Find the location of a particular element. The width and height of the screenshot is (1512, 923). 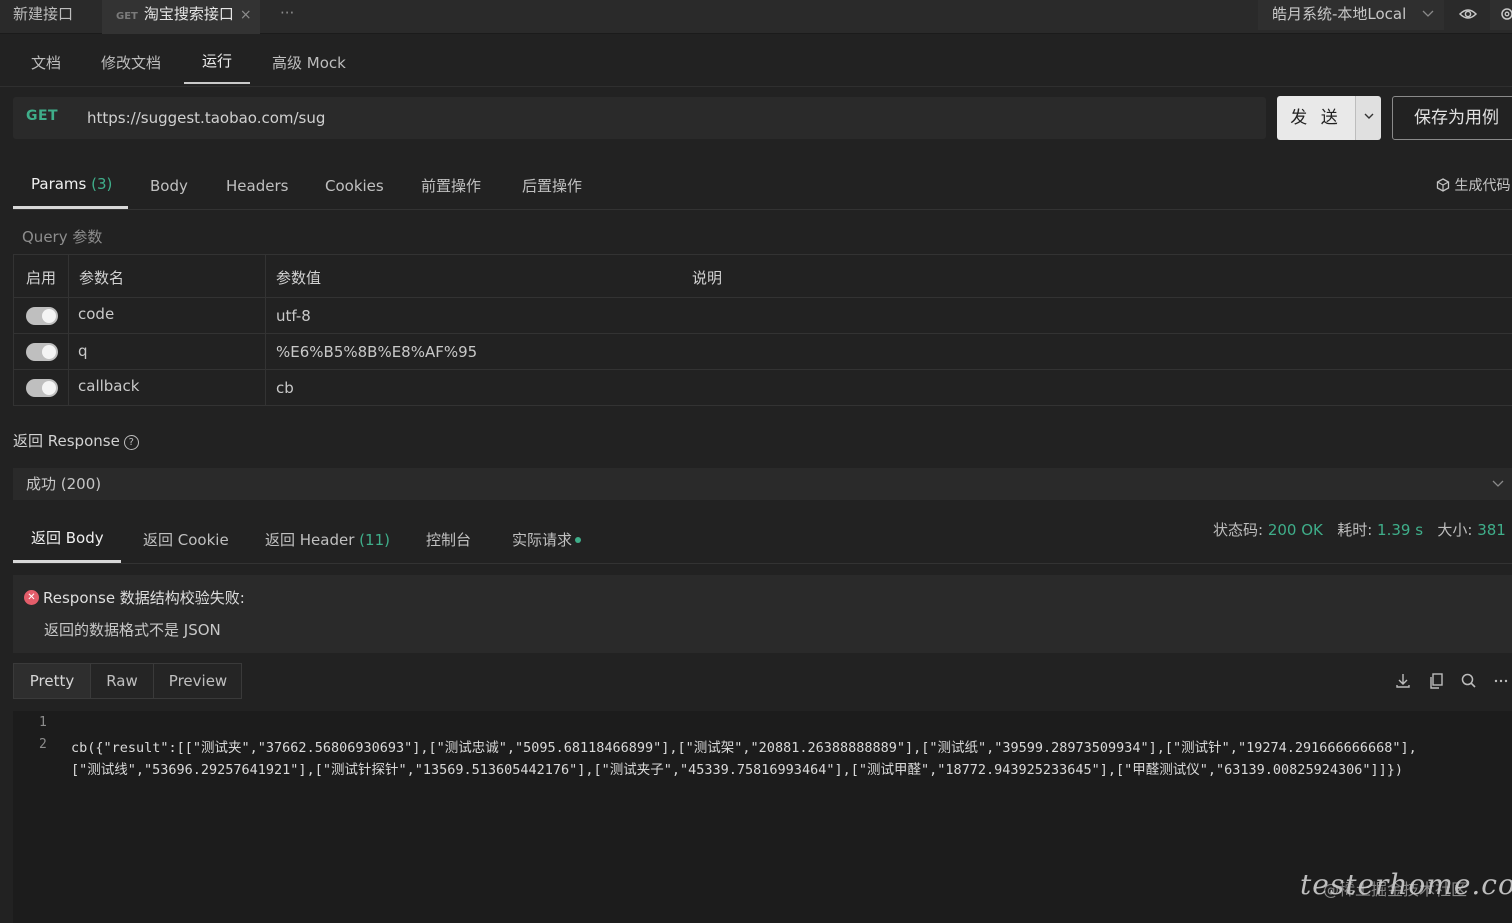

table-row: callback cb is located at coordinates (763, 388).